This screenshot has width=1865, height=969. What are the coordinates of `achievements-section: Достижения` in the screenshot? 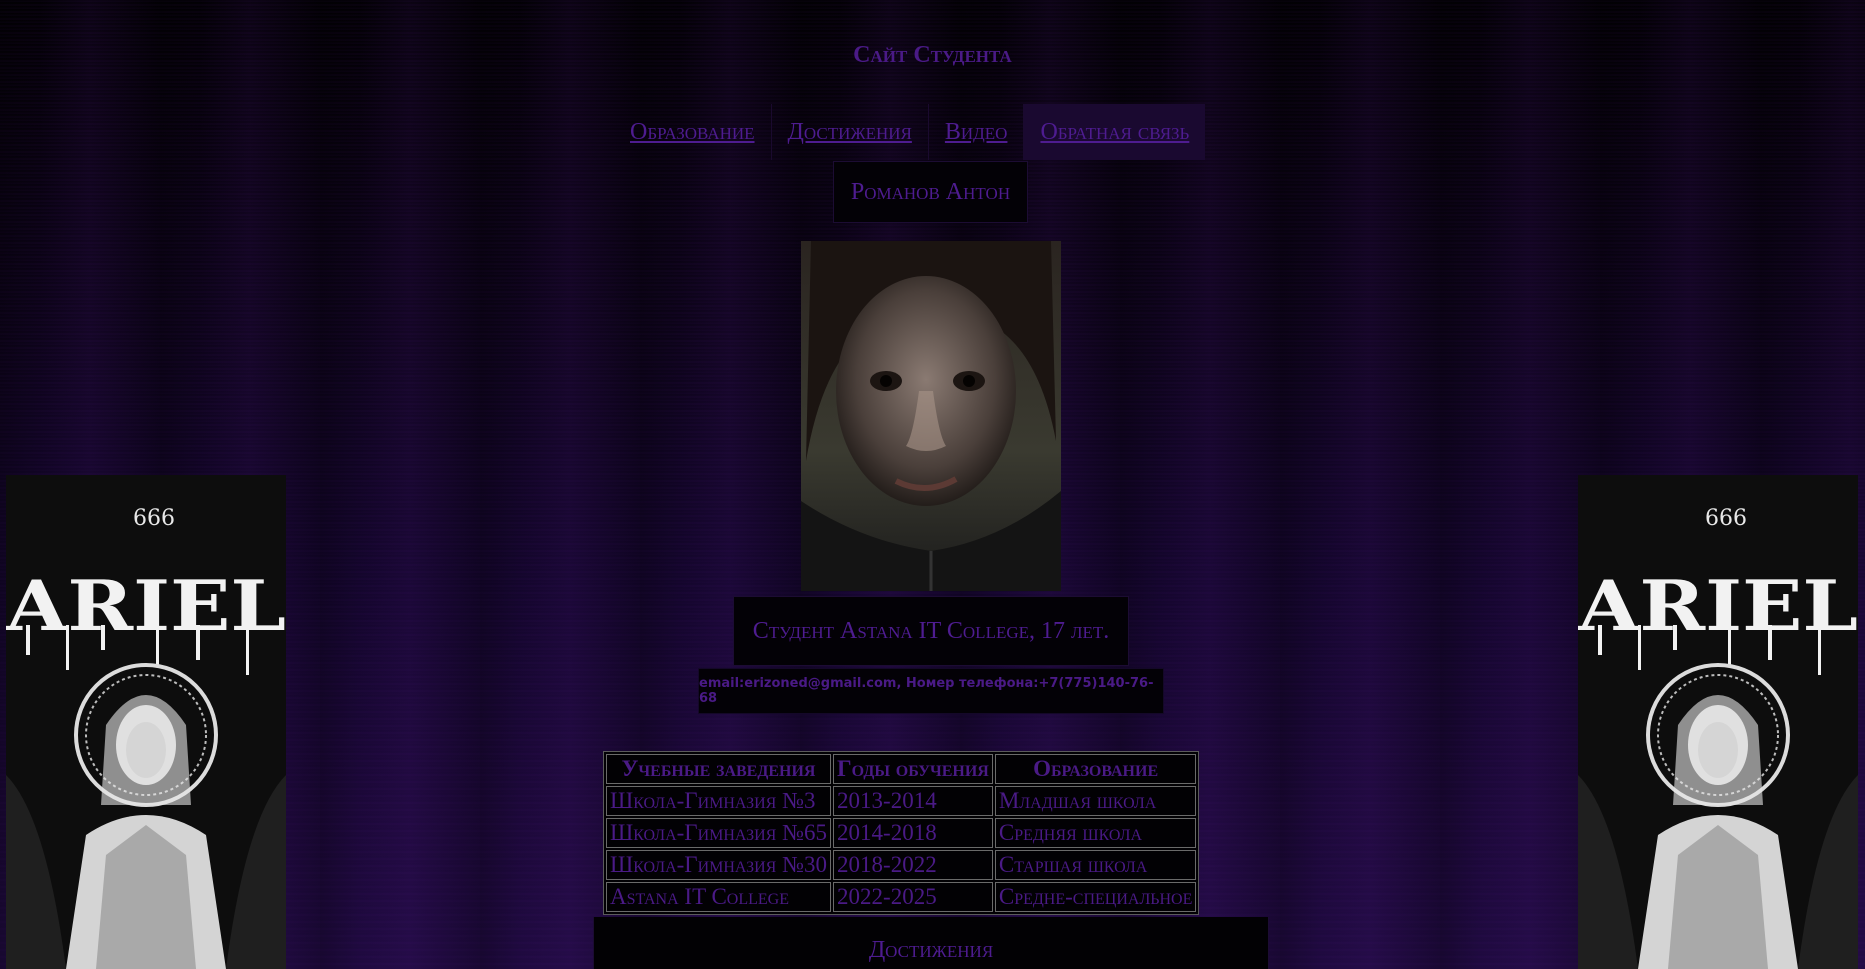 It's located at (931, 943).